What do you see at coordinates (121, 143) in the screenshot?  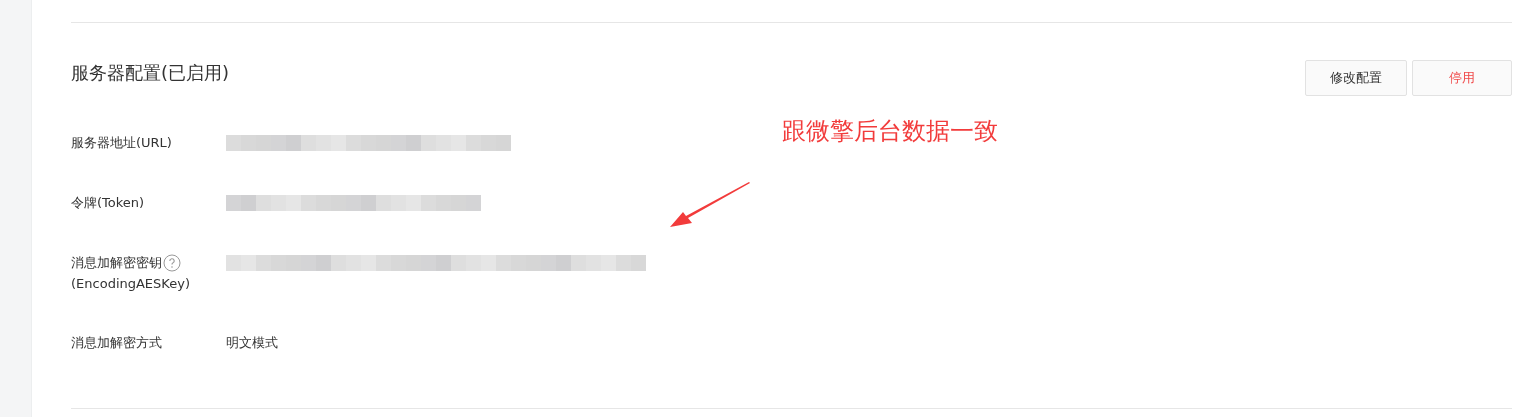 I see `field-label: 服务器地址(URL)` at bounding box center [121, 143].